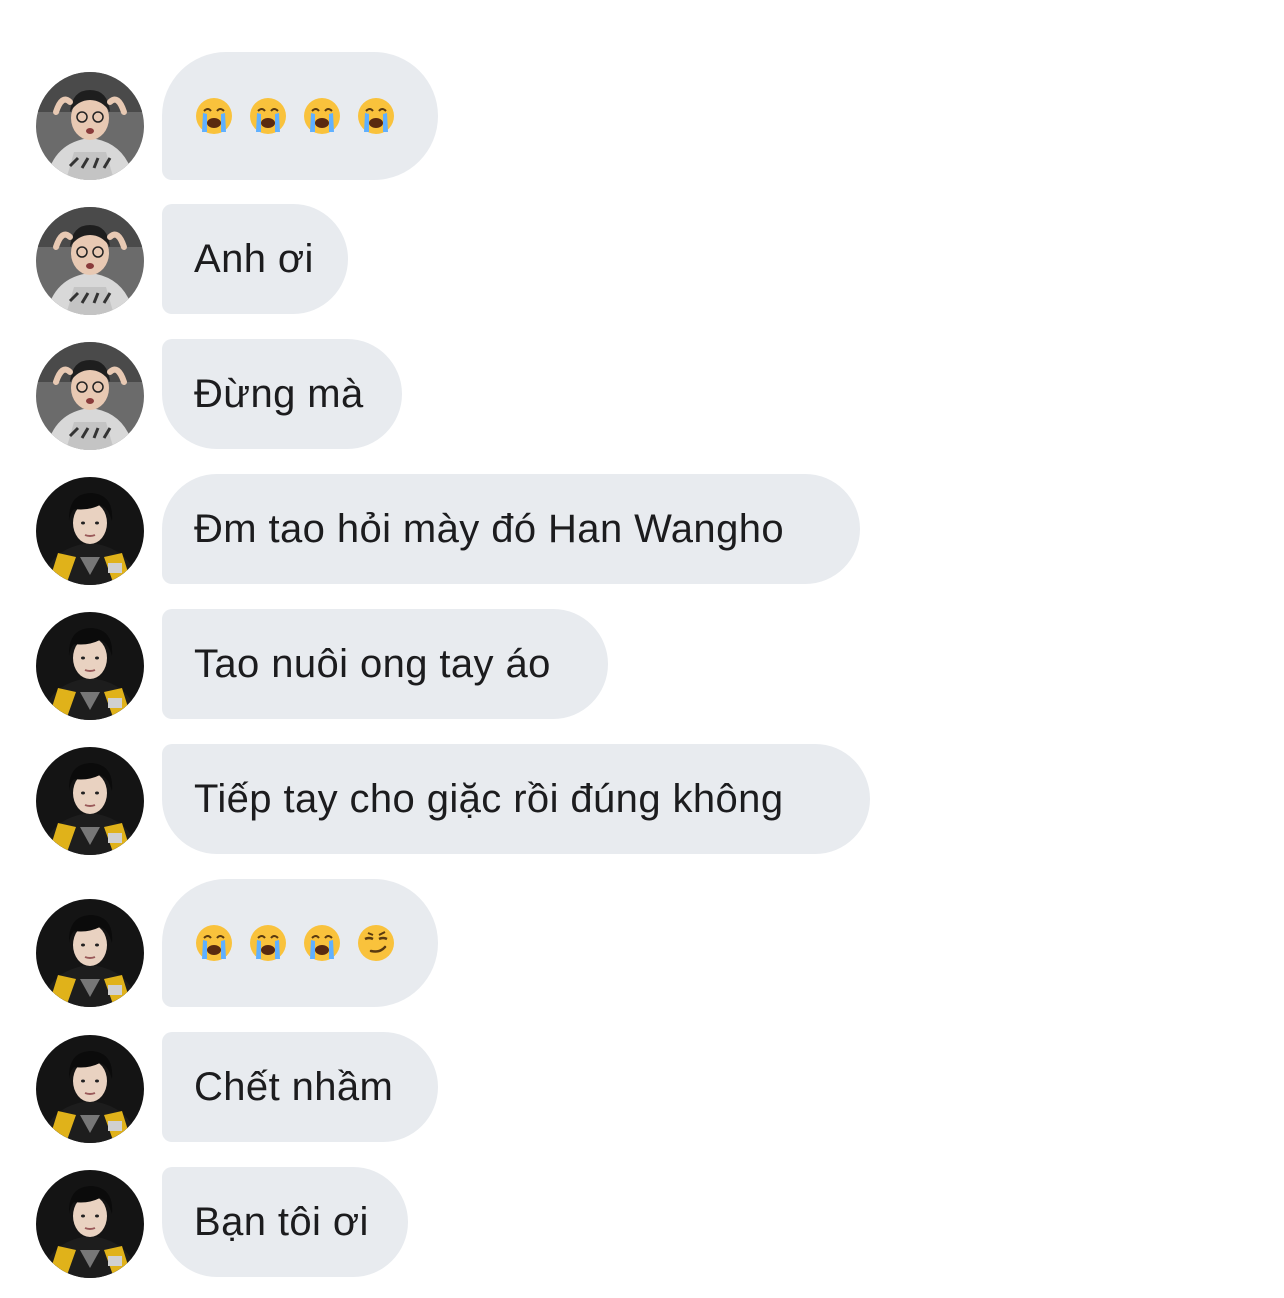 The height and width of the screenshot is (1298, 1284). I want to click on message-text: Đừng mà, so click(279, 393).